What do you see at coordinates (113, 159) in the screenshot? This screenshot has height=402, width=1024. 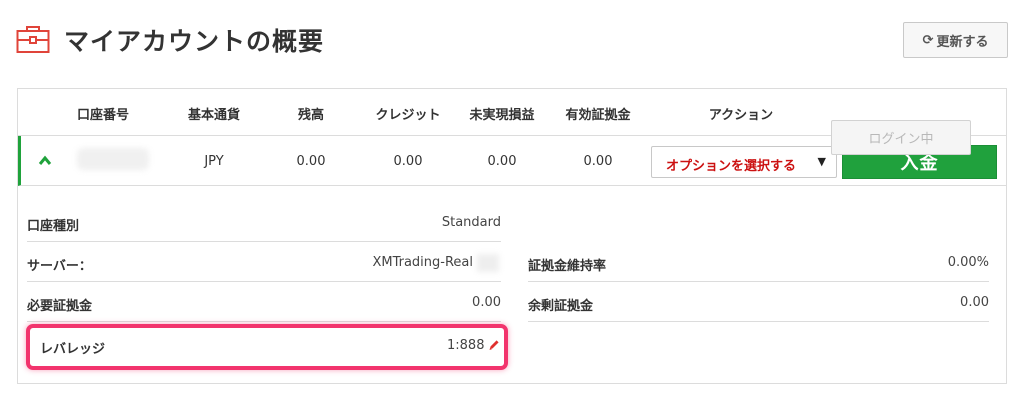 I see `account-number-redacted` at bounding box center [113, 159].